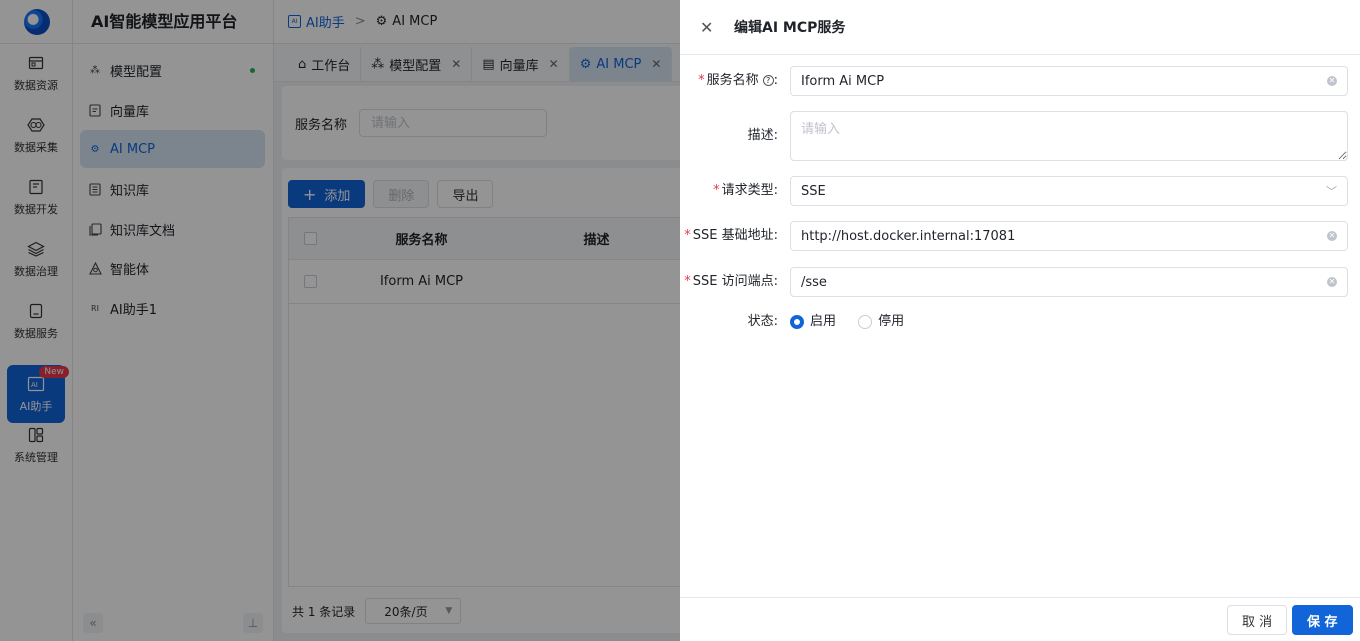 This screenshot has width=1360, height=641. What do you see at coordinates (797, 322) in the screenshot?
I see `radio-checked` at bounding box center [797, 322].